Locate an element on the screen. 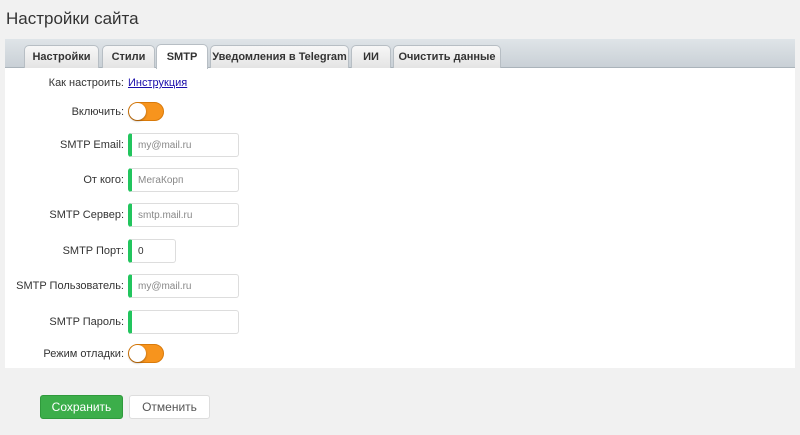 Image resolution: width=800 pixels, height=435 pixels. smtp-user-label: SMTP Пользователь: is located at coordinates (70, 286).